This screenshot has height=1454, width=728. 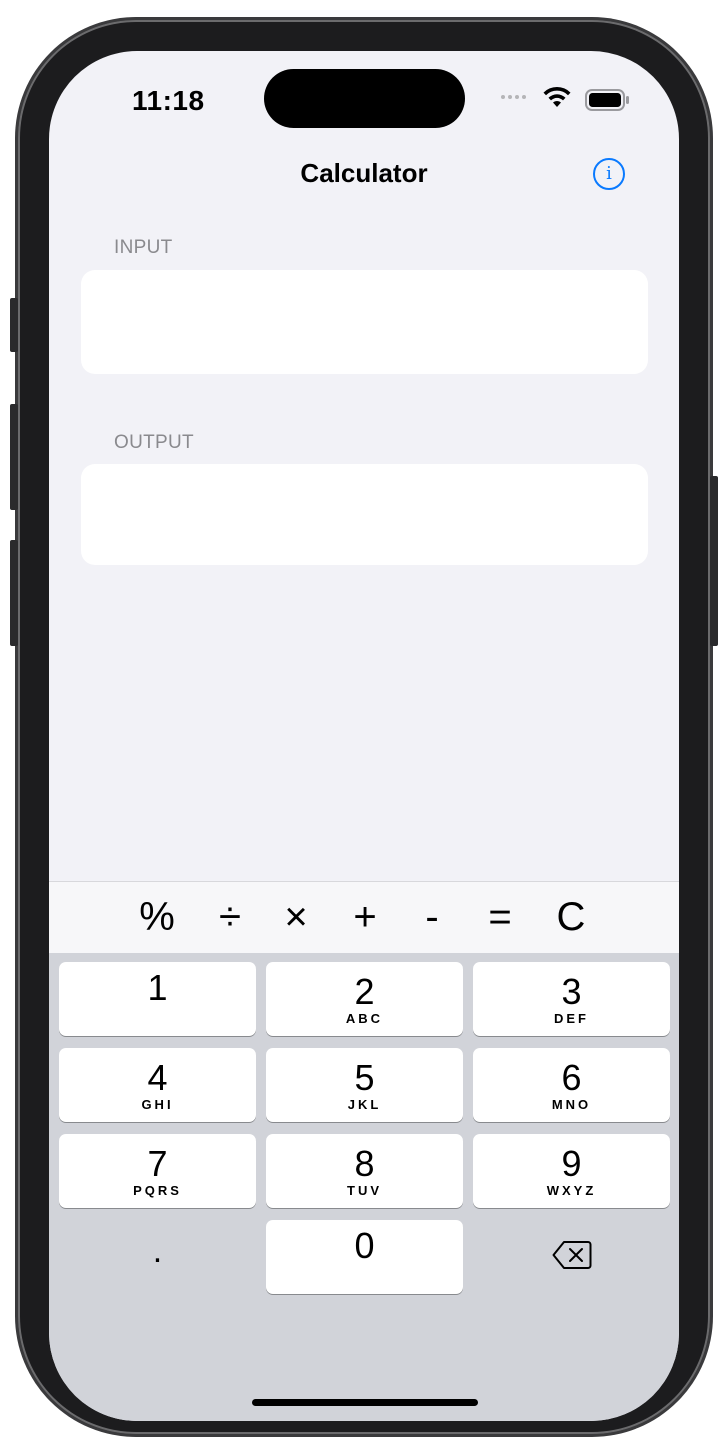 I want to click on info-icon: i, so click(x=609, y=173).